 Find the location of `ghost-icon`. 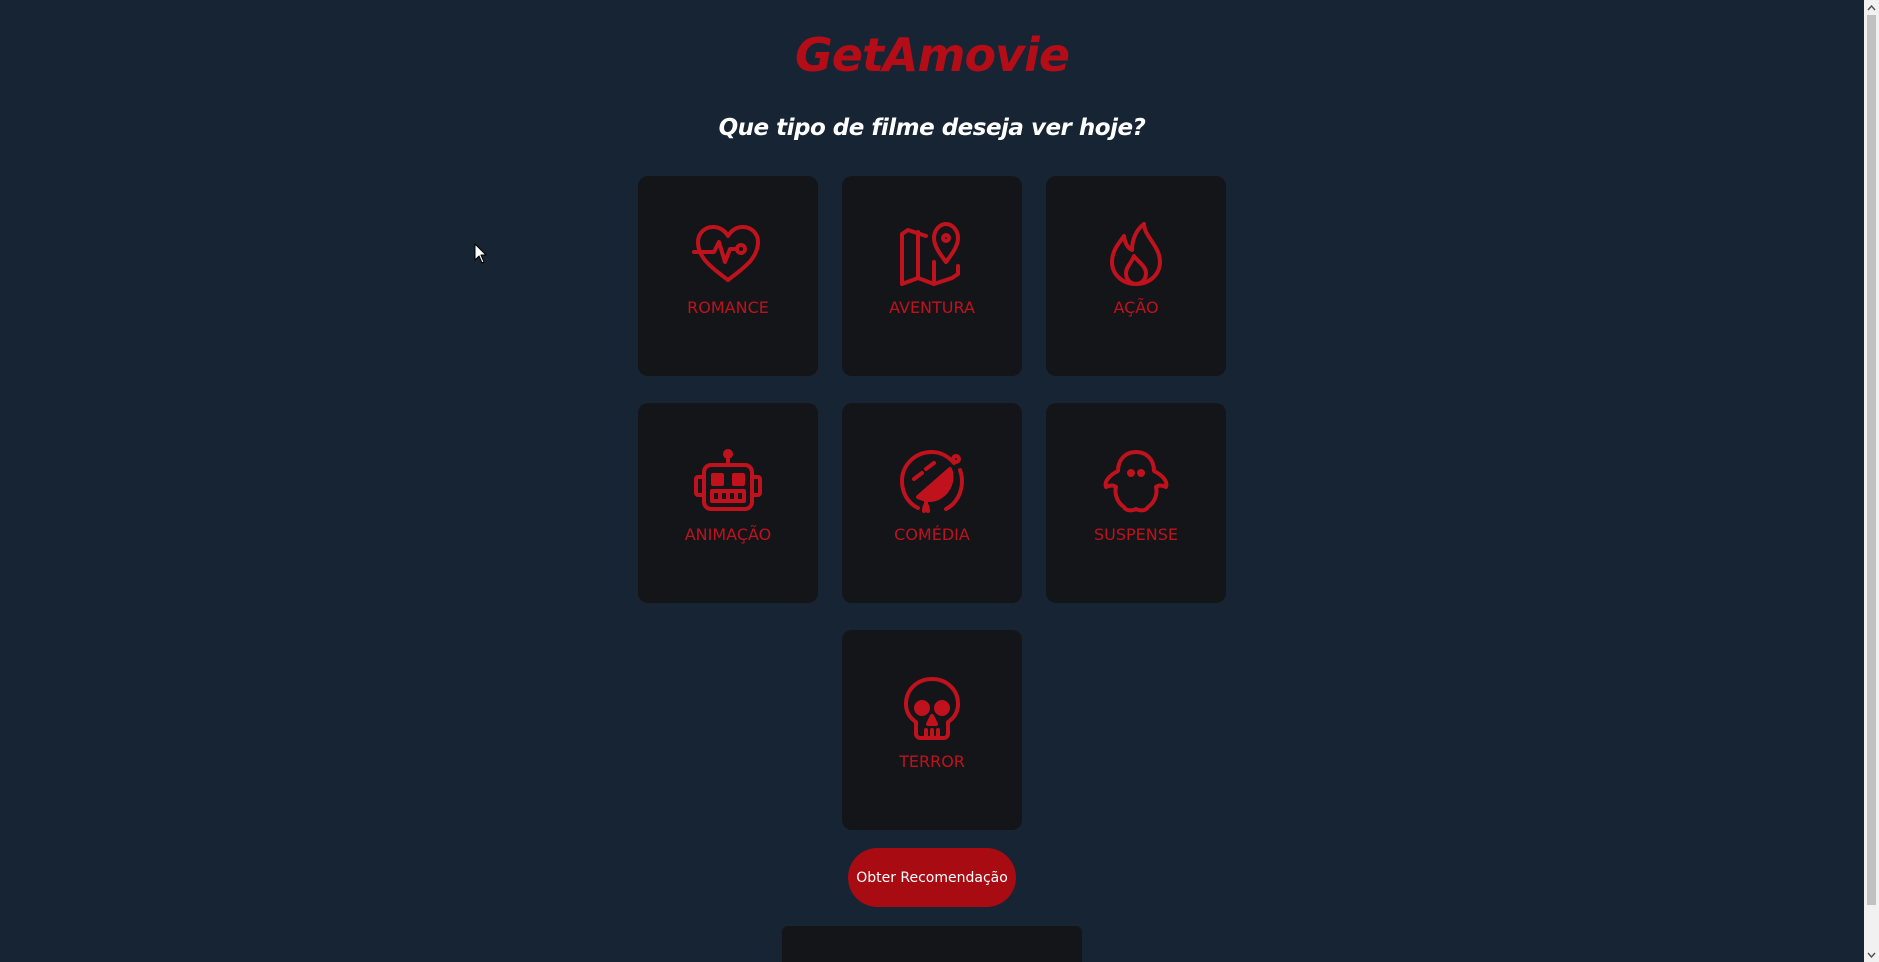

ghost-icon is located at coordinates (1136, 481).